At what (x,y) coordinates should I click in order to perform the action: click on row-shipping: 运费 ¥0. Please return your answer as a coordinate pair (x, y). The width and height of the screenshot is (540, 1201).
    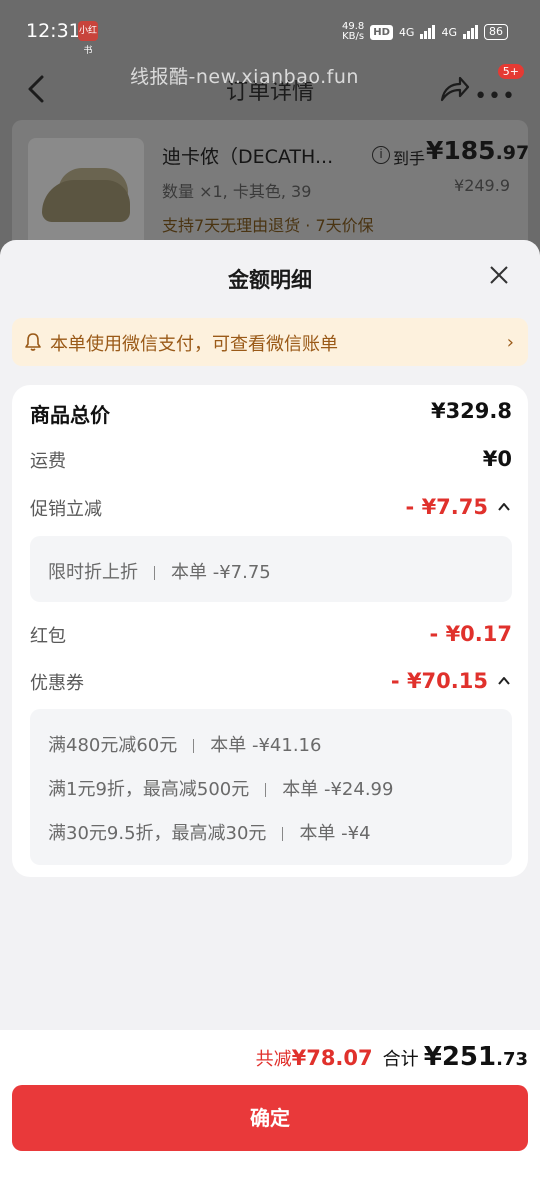
    Looking at the image, I should click on (271, 462).